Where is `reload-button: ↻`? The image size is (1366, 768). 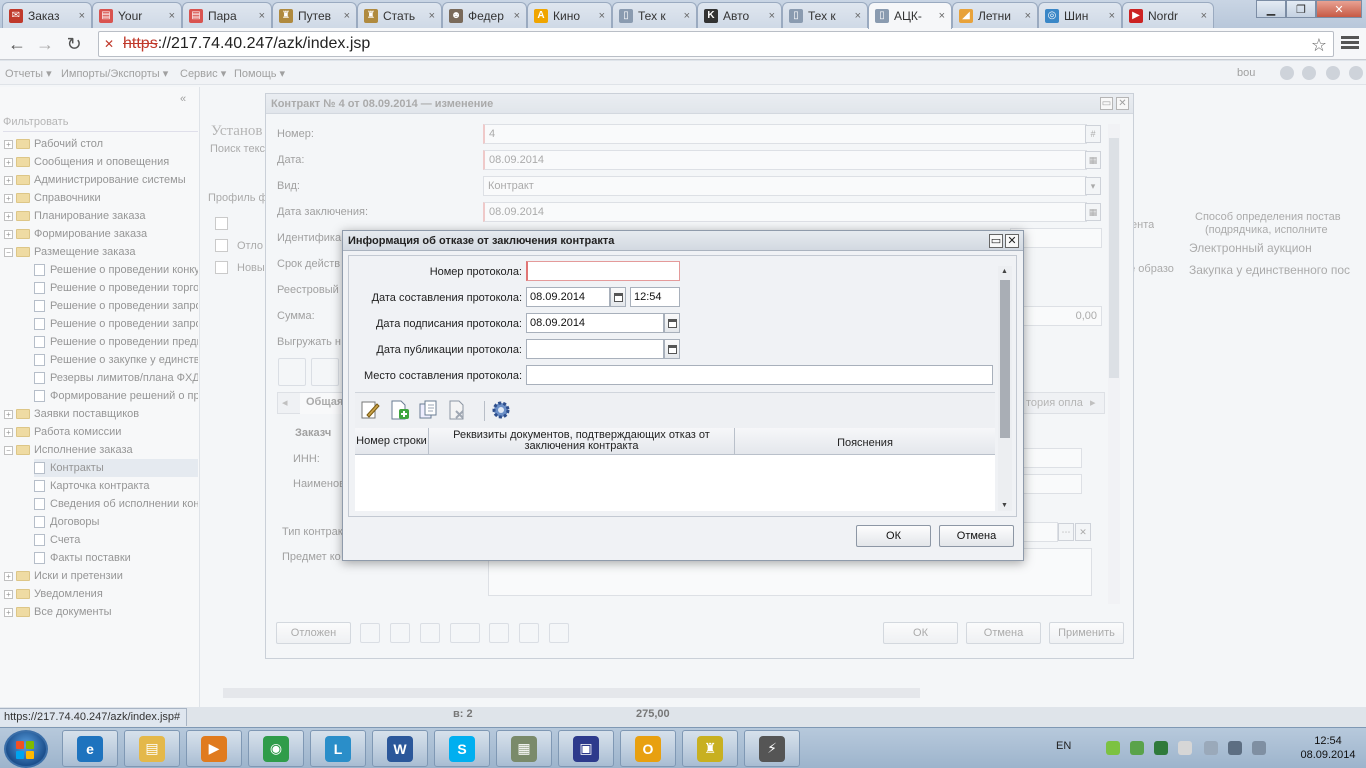 reload-button: ↻ is located at coordinates (74, 44).